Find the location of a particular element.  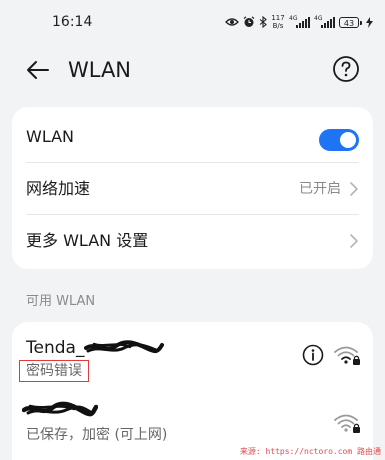

signal-2-label: 4G is located at coordinates (318, 18).